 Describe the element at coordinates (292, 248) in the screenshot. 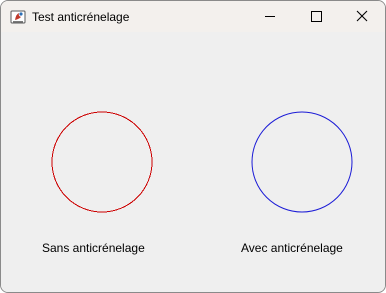

I see `caption-with-antialiasing: Avec anticrénelage` at that location.